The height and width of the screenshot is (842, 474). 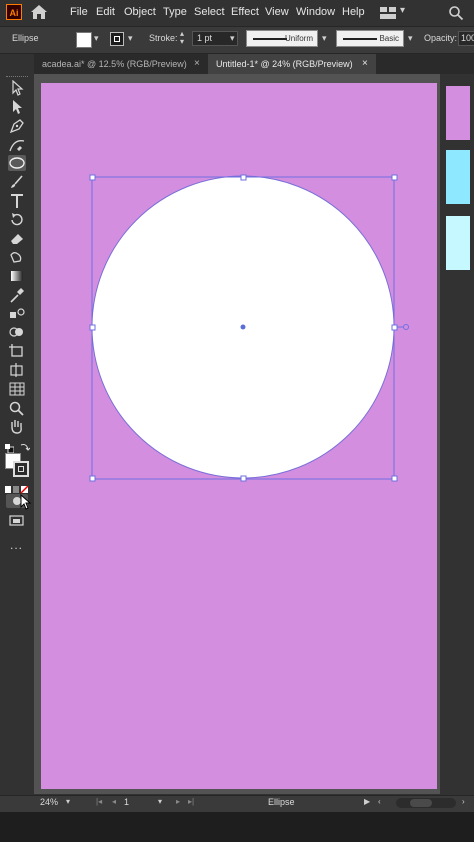 What do you see at coordinates (79, 12) in the screenshot?
I see `menu-file: File` at bounding box center [79, 12].